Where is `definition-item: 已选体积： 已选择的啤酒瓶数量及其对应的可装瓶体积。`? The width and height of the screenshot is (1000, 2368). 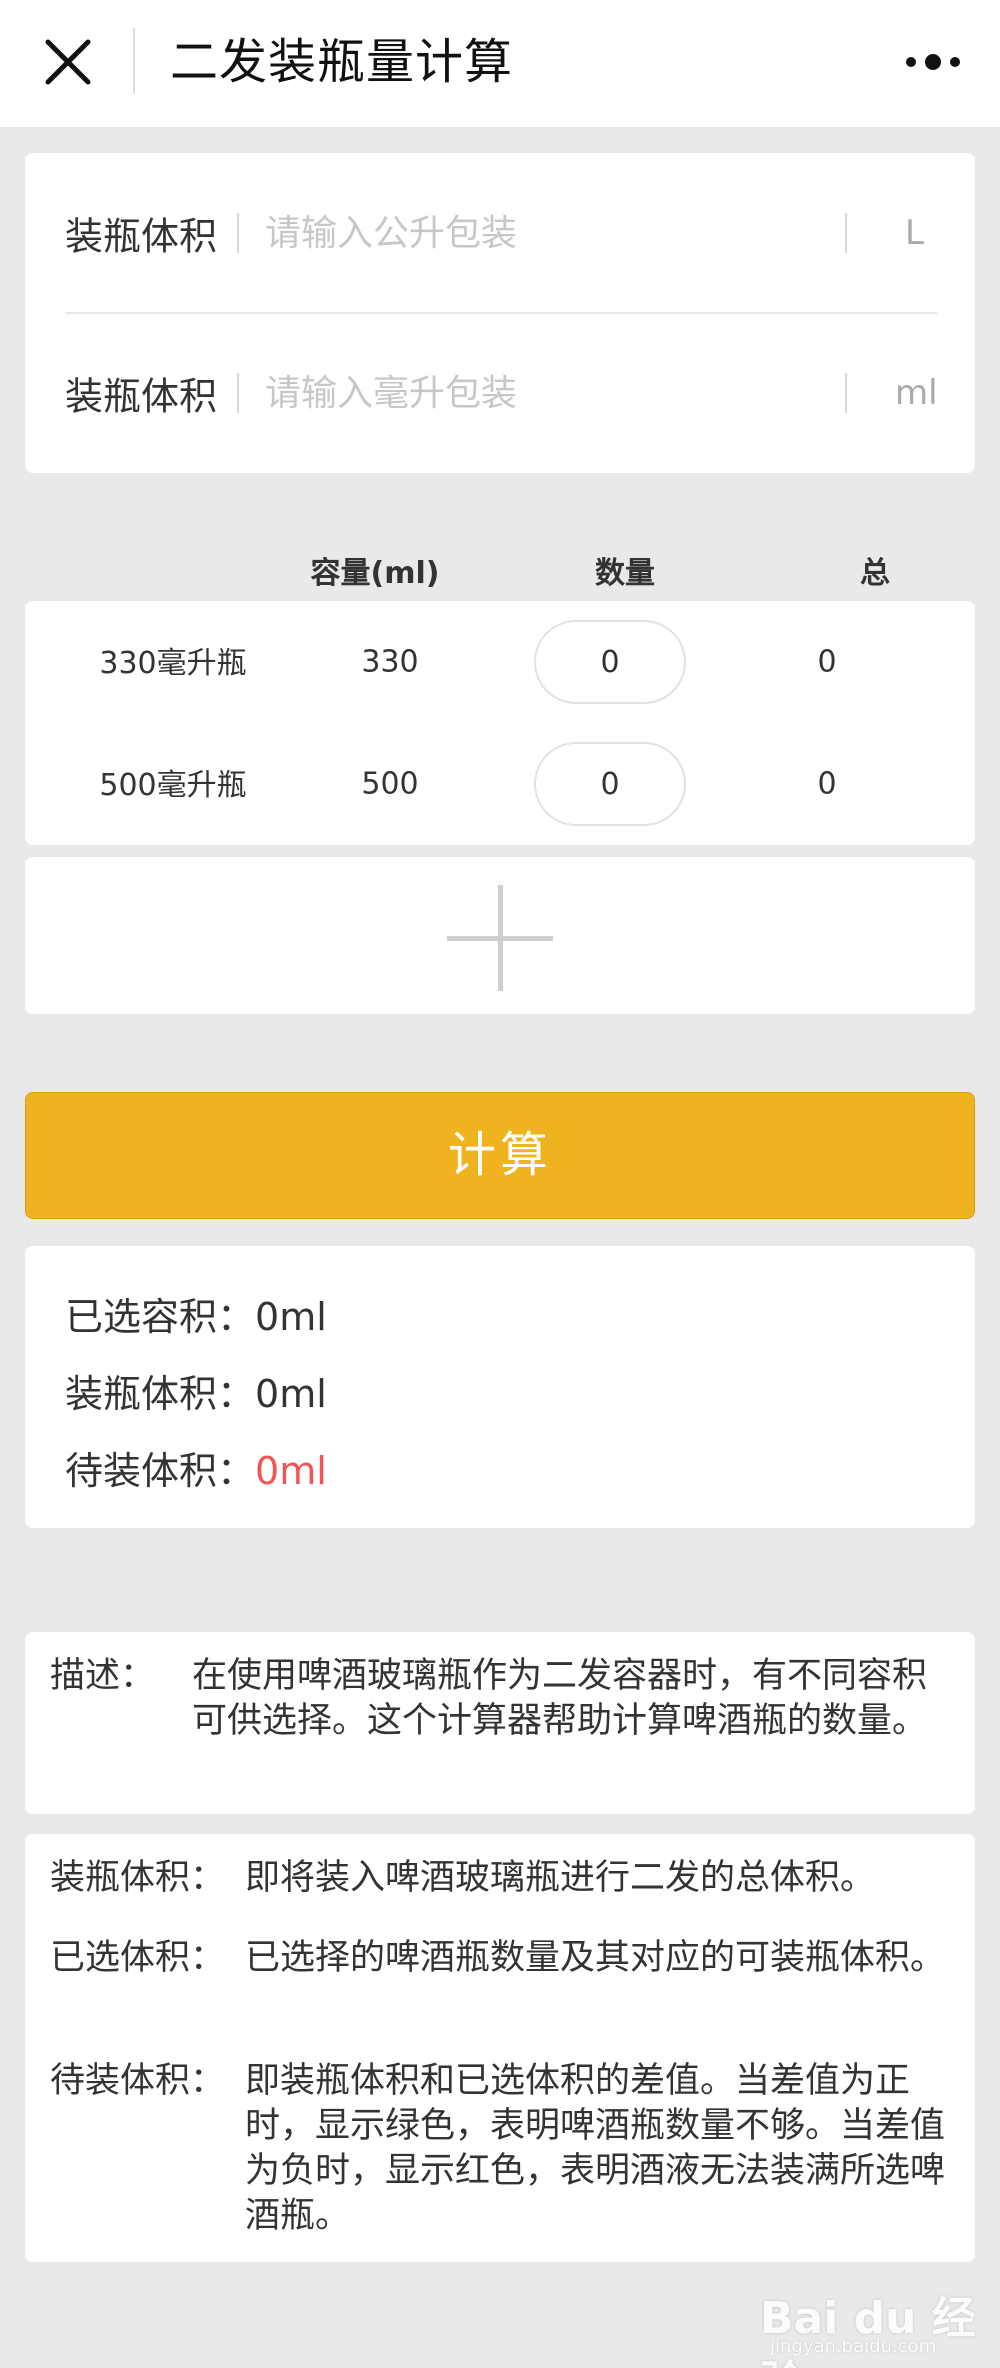
definition-item: 已选体积： 已选择的啤酒瓶数量及其对应的可装瓶体积。 is located at coordinates (505, 1981).